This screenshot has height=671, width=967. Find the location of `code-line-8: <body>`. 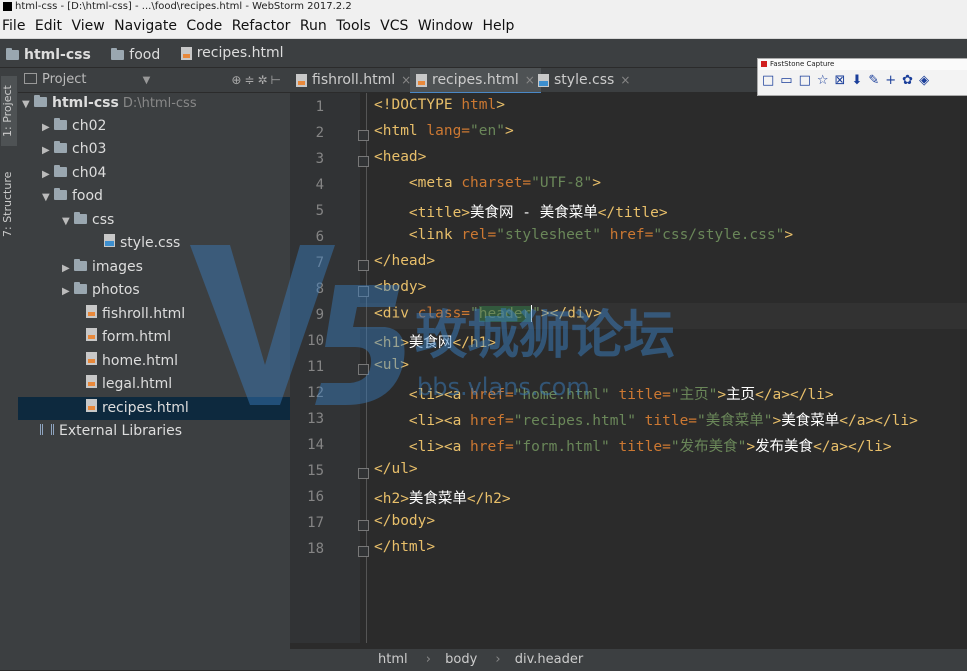

code-line-8: <body> is located at coordinates (400, 287).